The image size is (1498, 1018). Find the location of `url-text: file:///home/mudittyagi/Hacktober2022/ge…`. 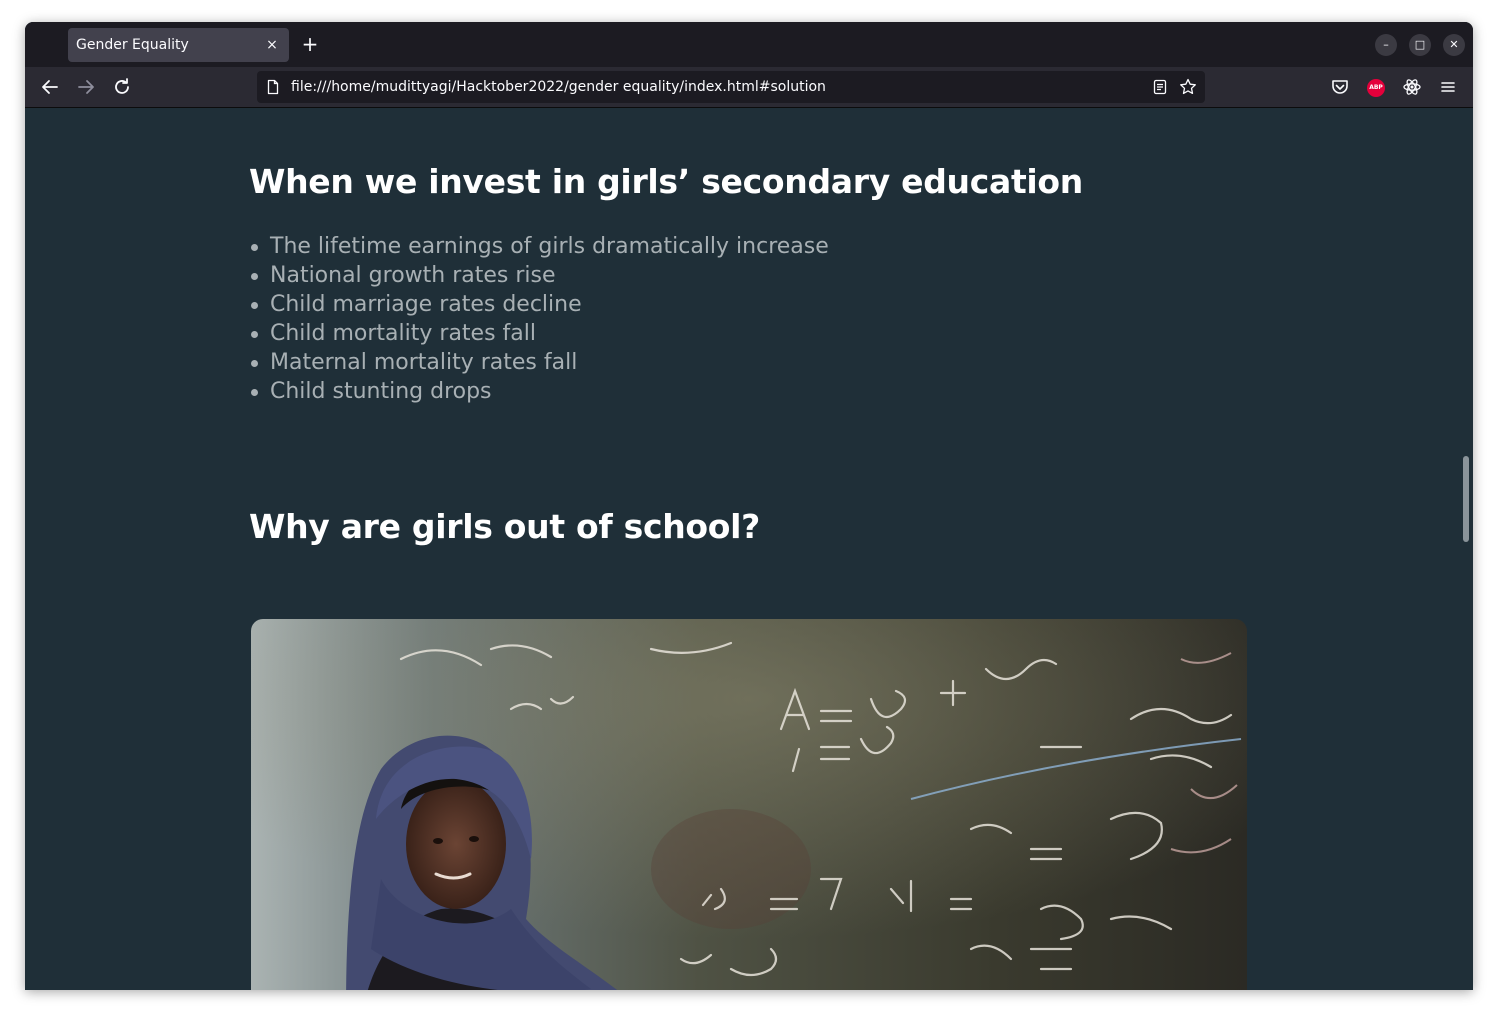

url-text: file:///home/mudittyagi/Hacktober2022/ge… is located at coordinates (558, 87).